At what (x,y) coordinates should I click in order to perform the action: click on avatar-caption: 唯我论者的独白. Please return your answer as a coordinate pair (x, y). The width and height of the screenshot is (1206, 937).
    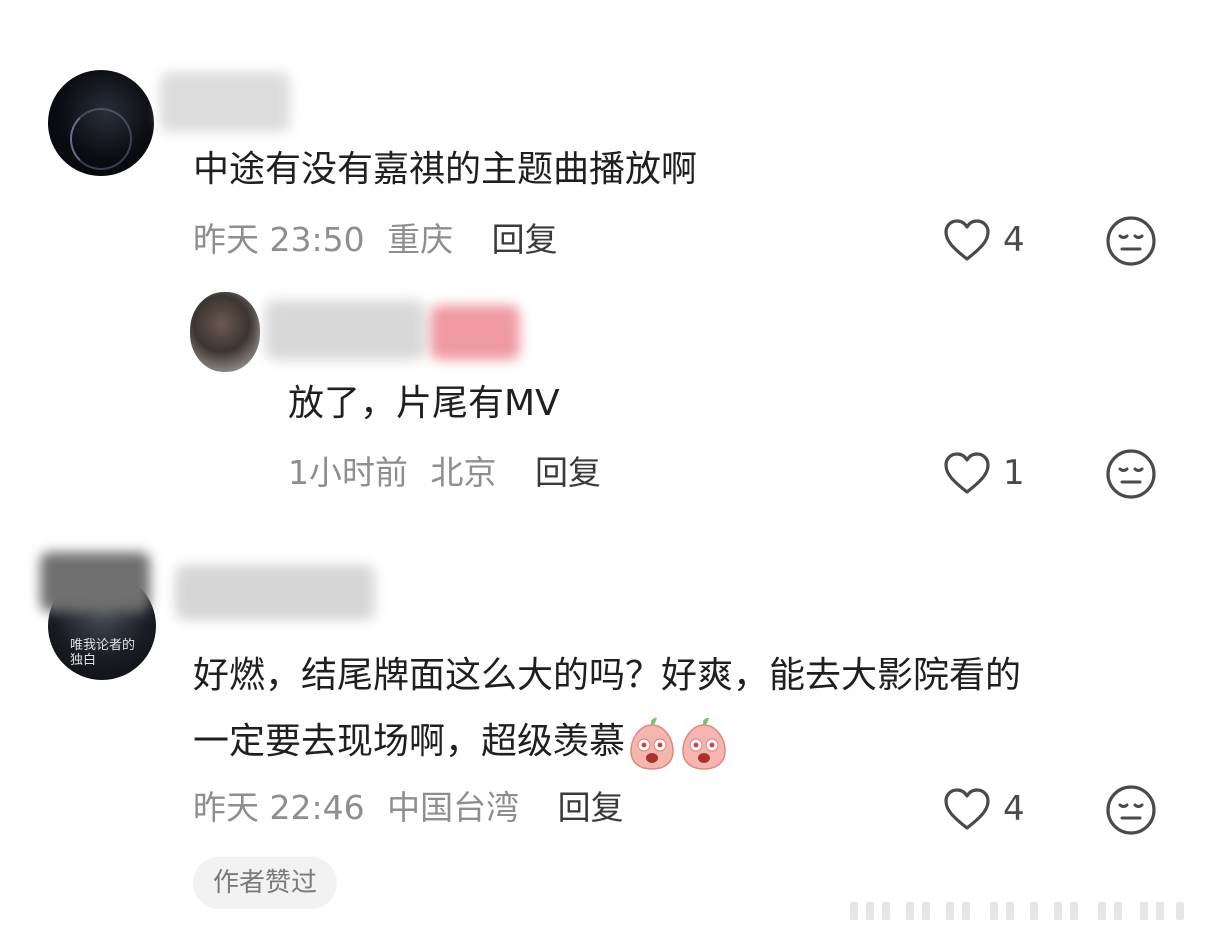
    Looking at the image, I should click on (103, 653).